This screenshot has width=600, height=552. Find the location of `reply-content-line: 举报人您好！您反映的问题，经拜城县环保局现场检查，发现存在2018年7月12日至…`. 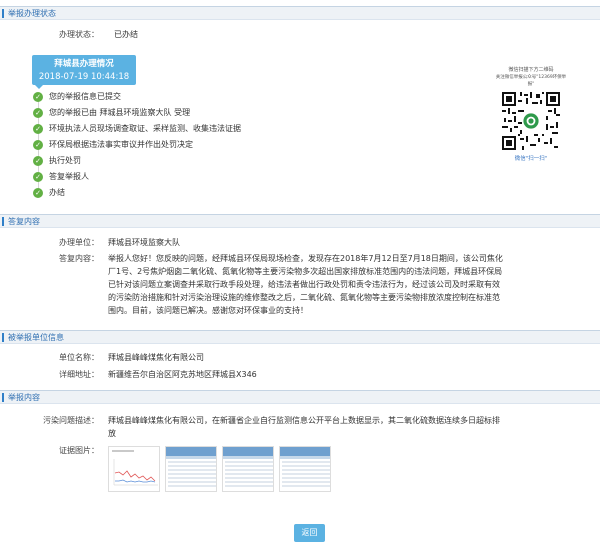

reply-content-line: 举报人您好！您反映的问题，经拜城县环保局现场检查，发现存在2018年7月12日至… is located at coordinates (305, 258).